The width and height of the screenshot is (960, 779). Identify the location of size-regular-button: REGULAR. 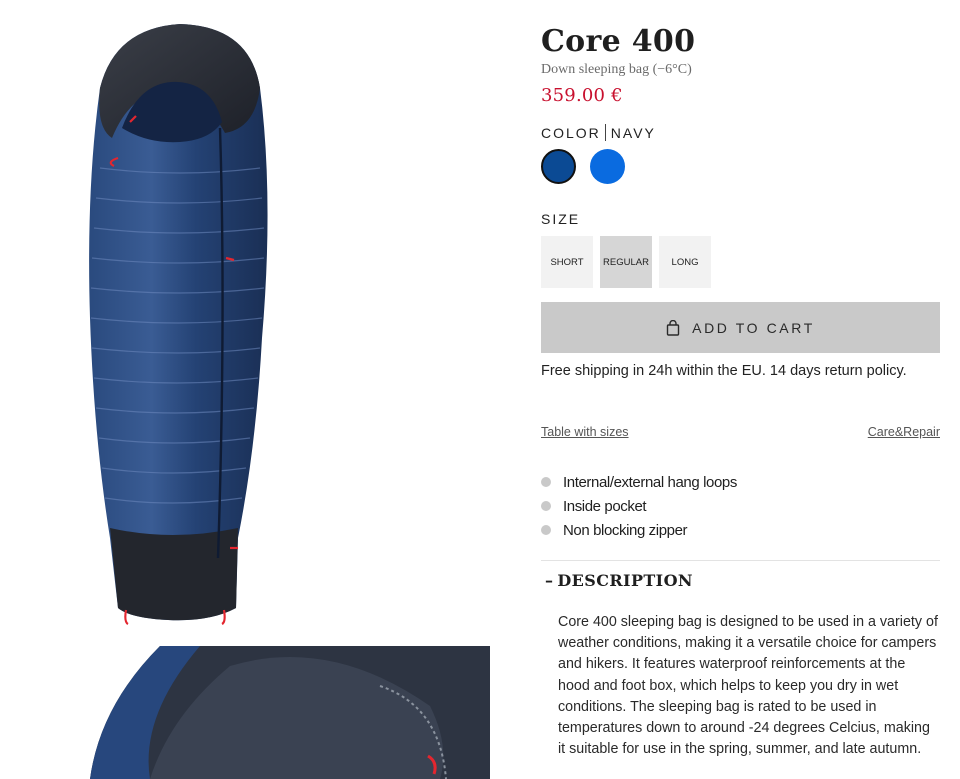
(626, 262).